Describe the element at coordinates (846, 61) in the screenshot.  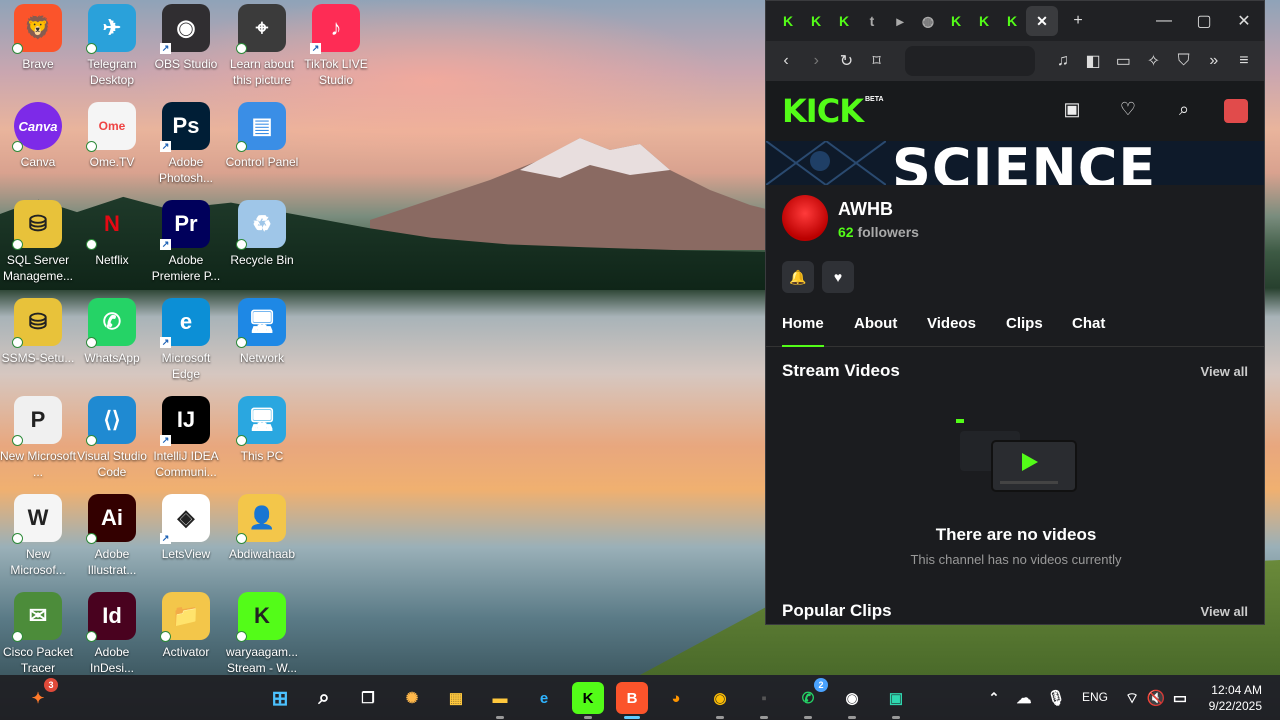
I see `reload-icon: ↻` at that location.